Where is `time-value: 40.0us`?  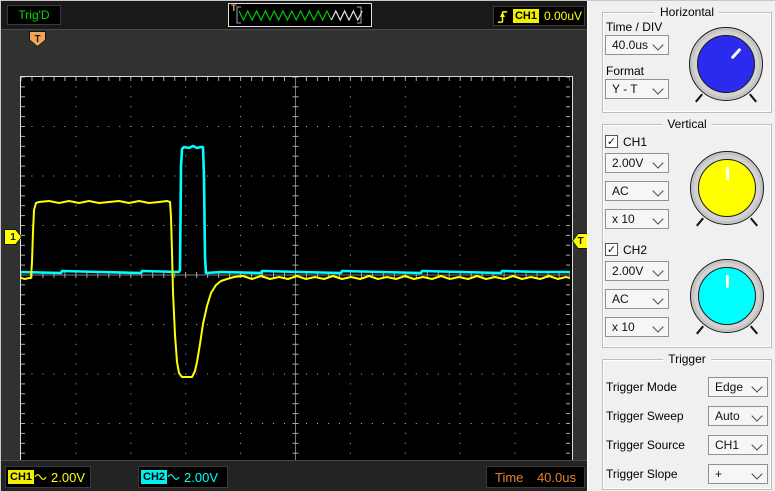
time-value: 40.0us is located at coordinates (556, 477).